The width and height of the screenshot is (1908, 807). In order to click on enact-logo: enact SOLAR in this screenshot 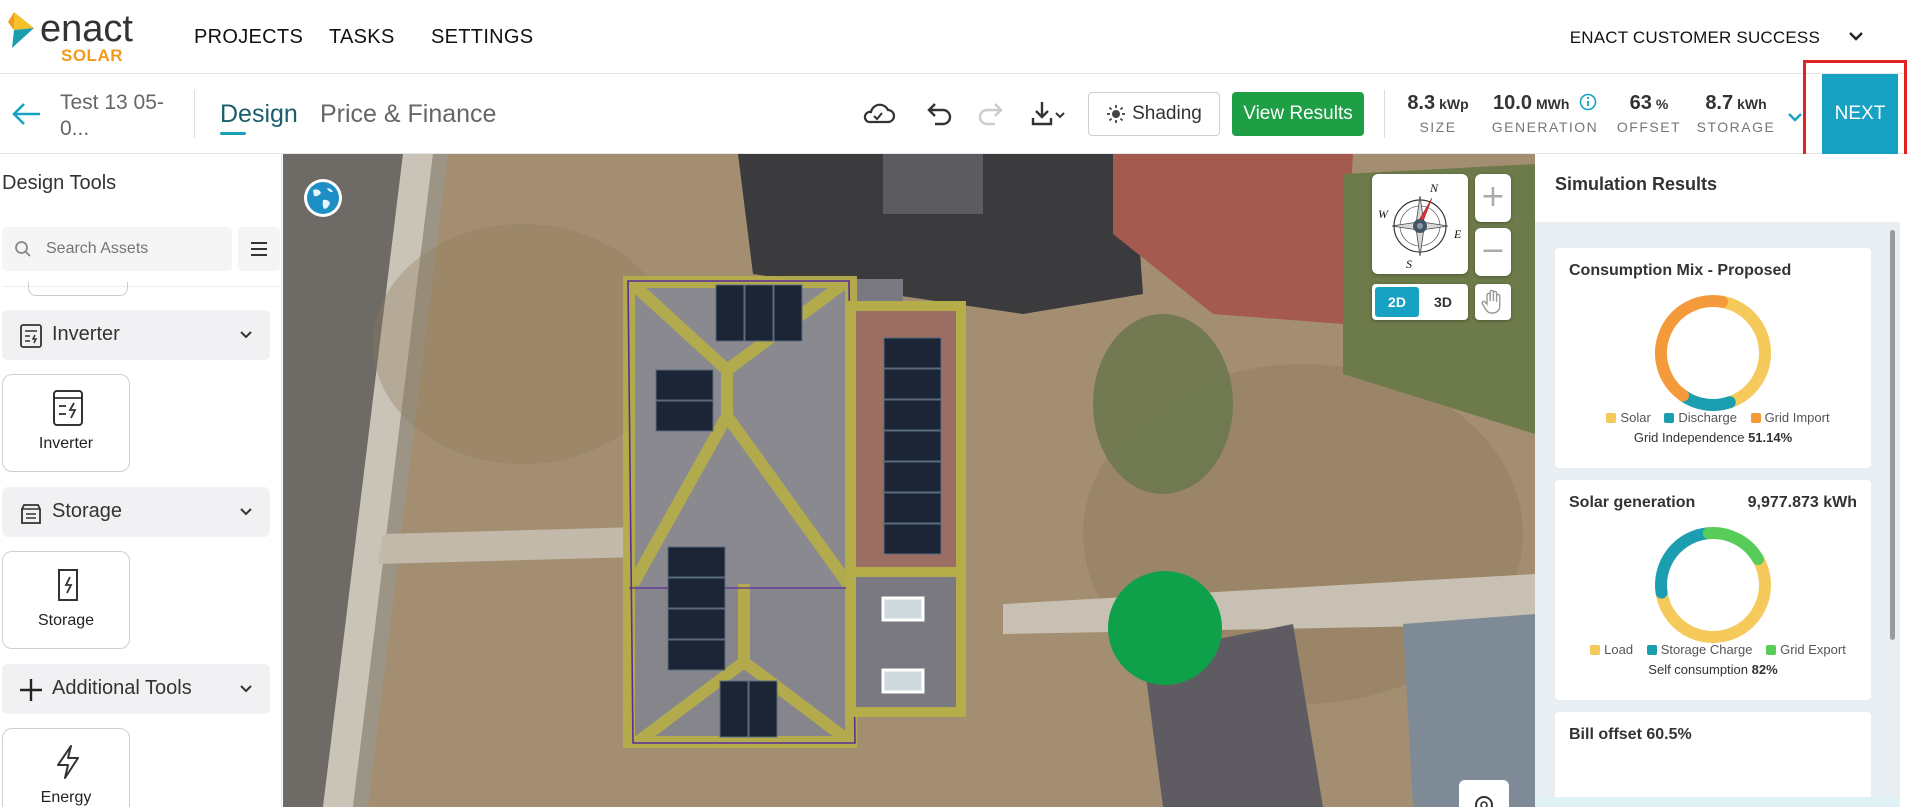, I will do `click(83, 36)`.